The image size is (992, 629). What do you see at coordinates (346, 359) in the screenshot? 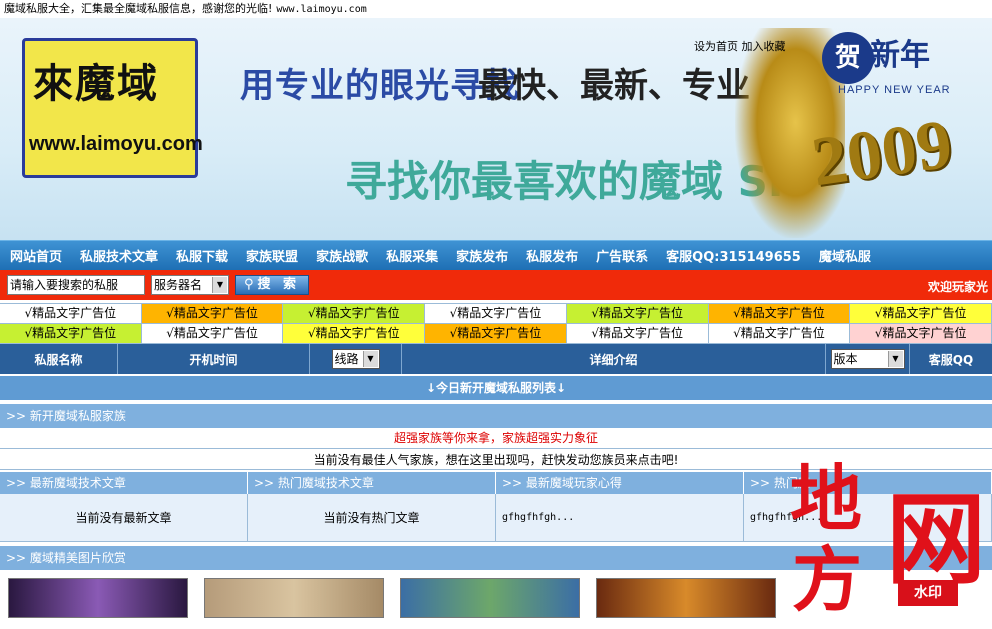
I see `line-select-value: 线路` at bounding box center [346, 359].